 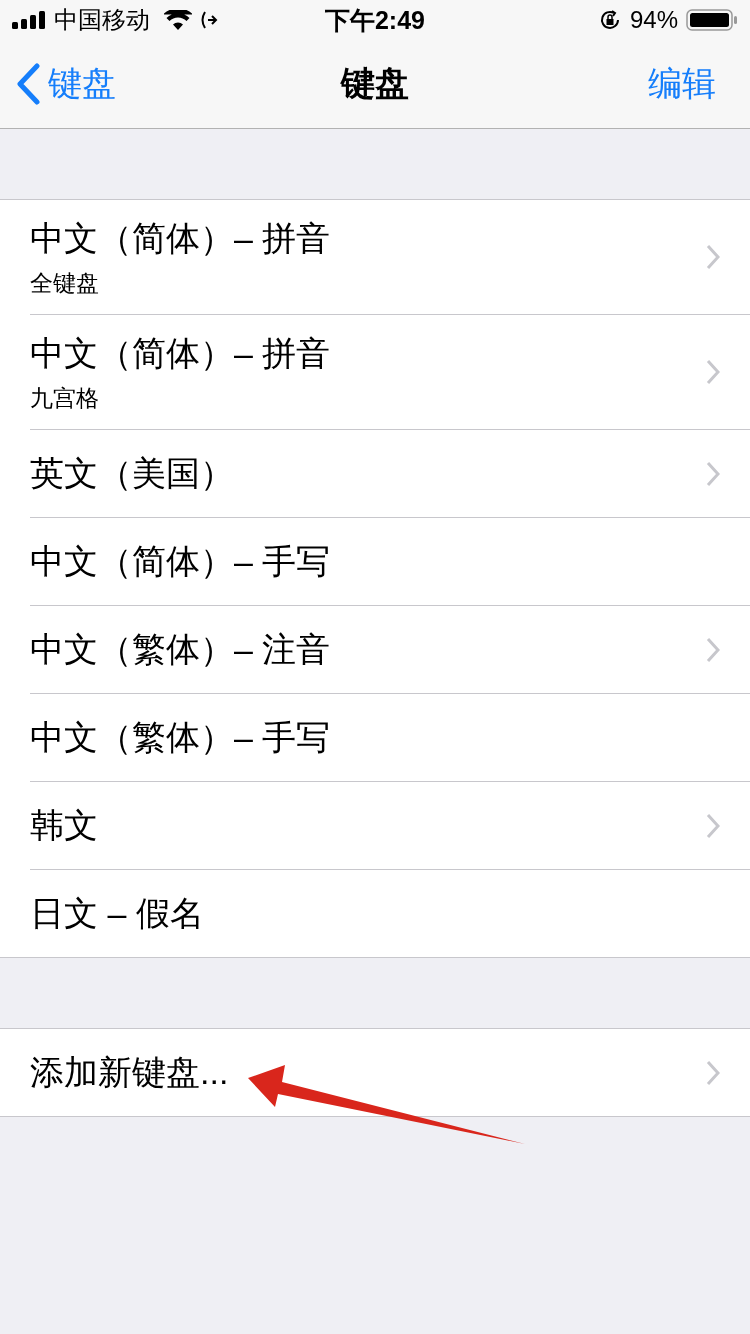 What do you see at coordinates (117, 913) in the screenshot?
I see `keyboard-name: 日文 – 假名` at bounding box center [117, 913].